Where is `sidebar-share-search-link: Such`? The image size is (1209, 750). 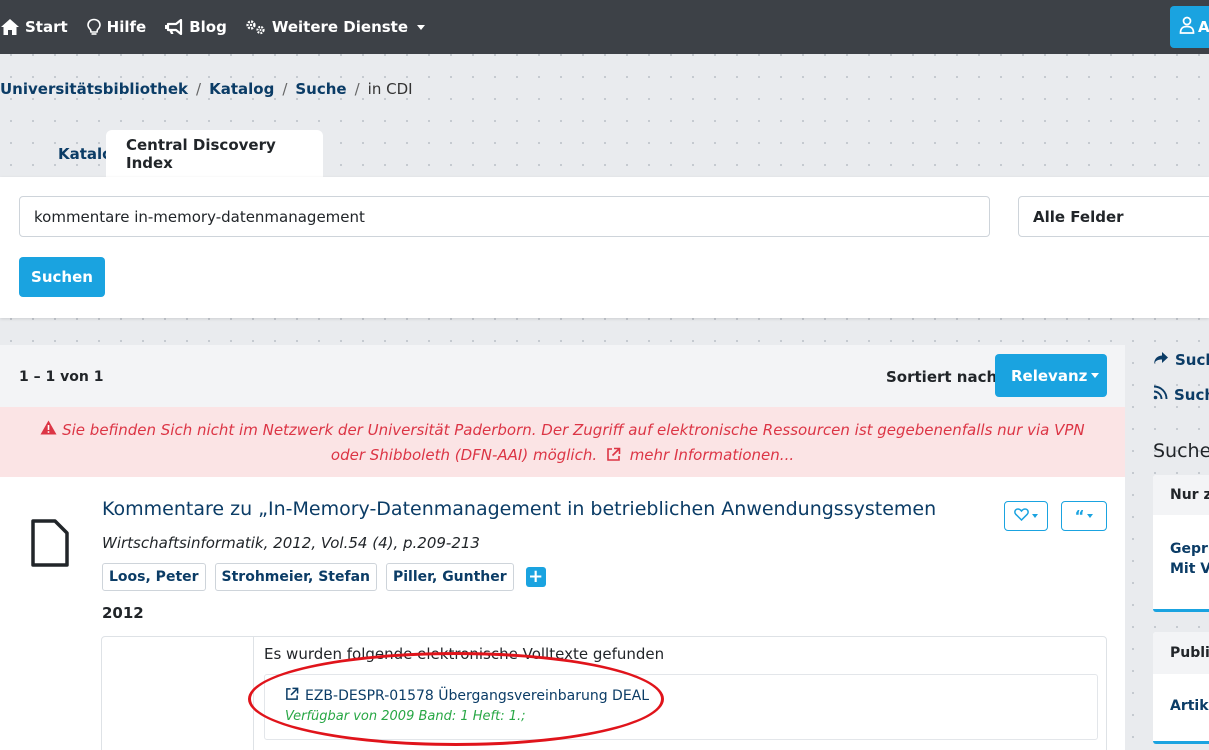 sidebar-share-search-link: Such is located at coordinates (1181, 360).